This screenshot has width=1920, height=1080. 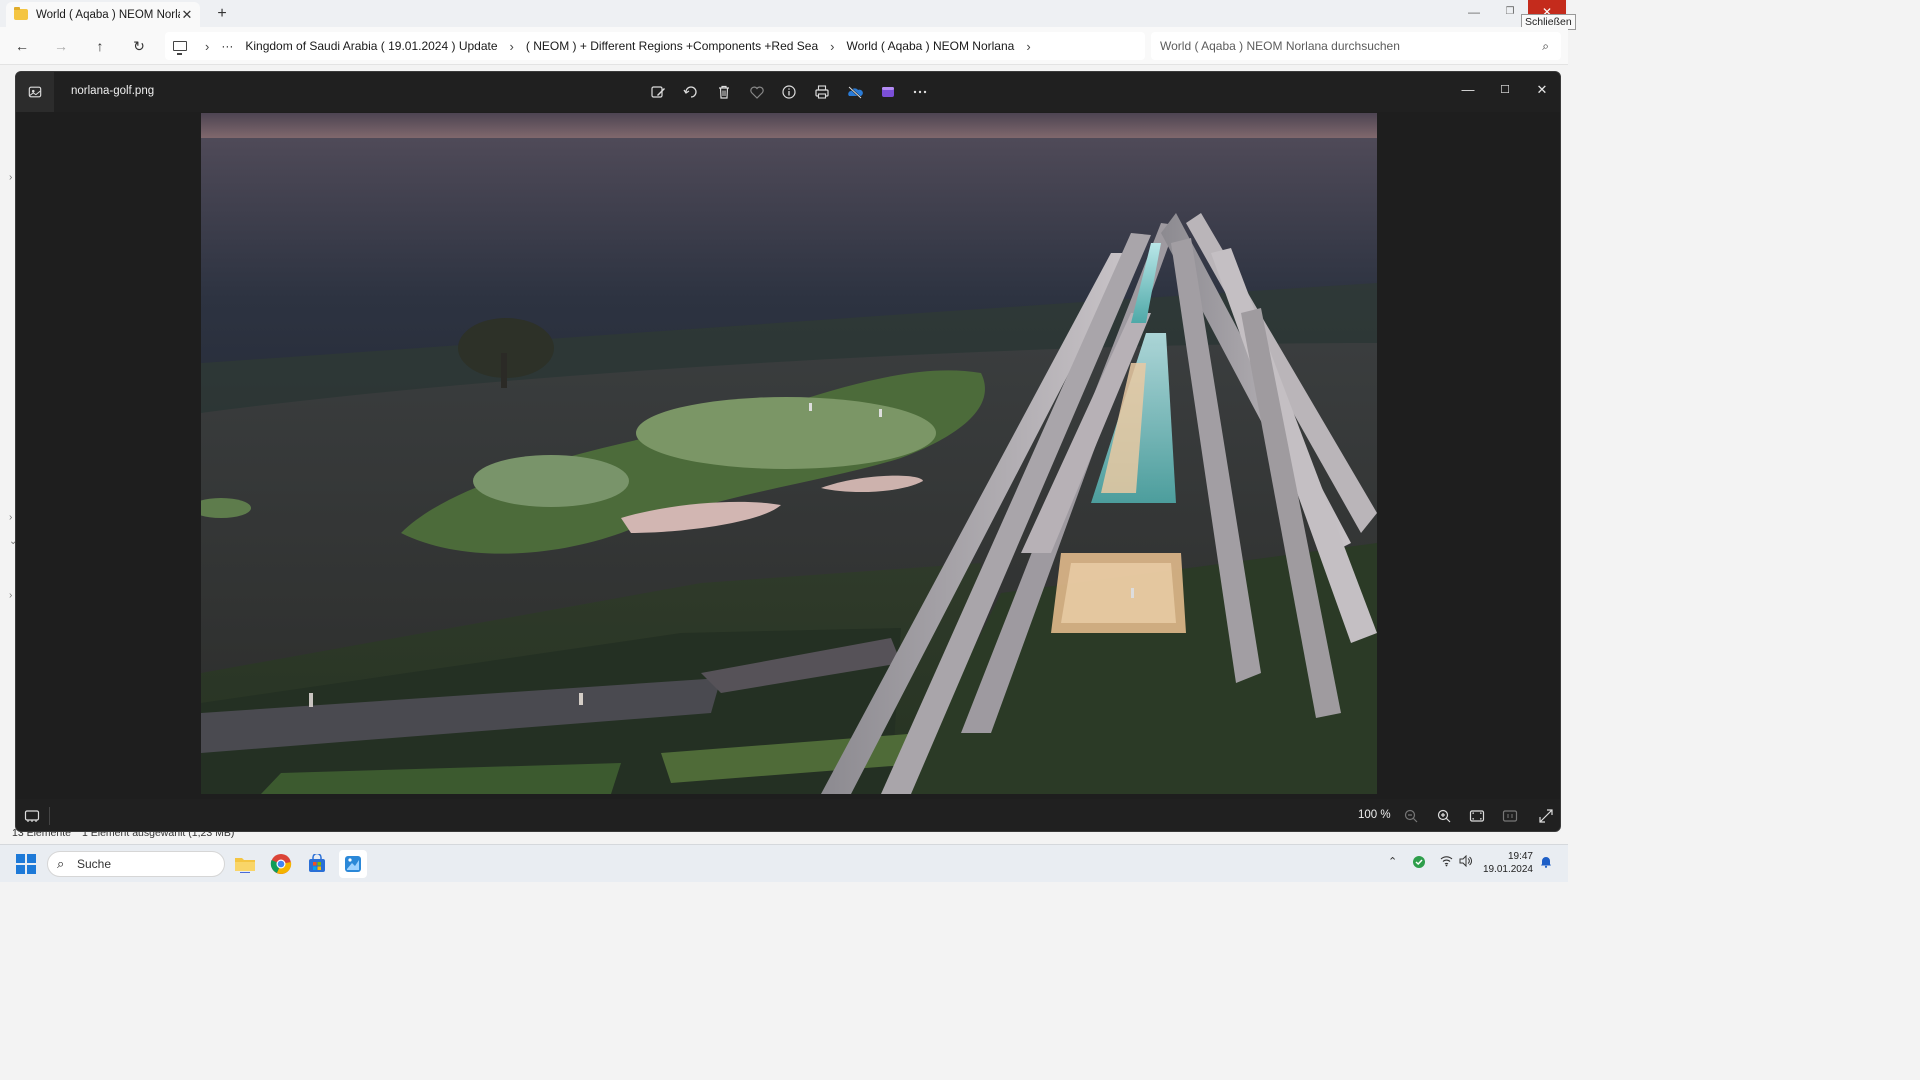 What do you see at coordinates (94, 864) in the screenshot?
I see `taskbar-search-label: Suche` at bounding box center [94, 864].